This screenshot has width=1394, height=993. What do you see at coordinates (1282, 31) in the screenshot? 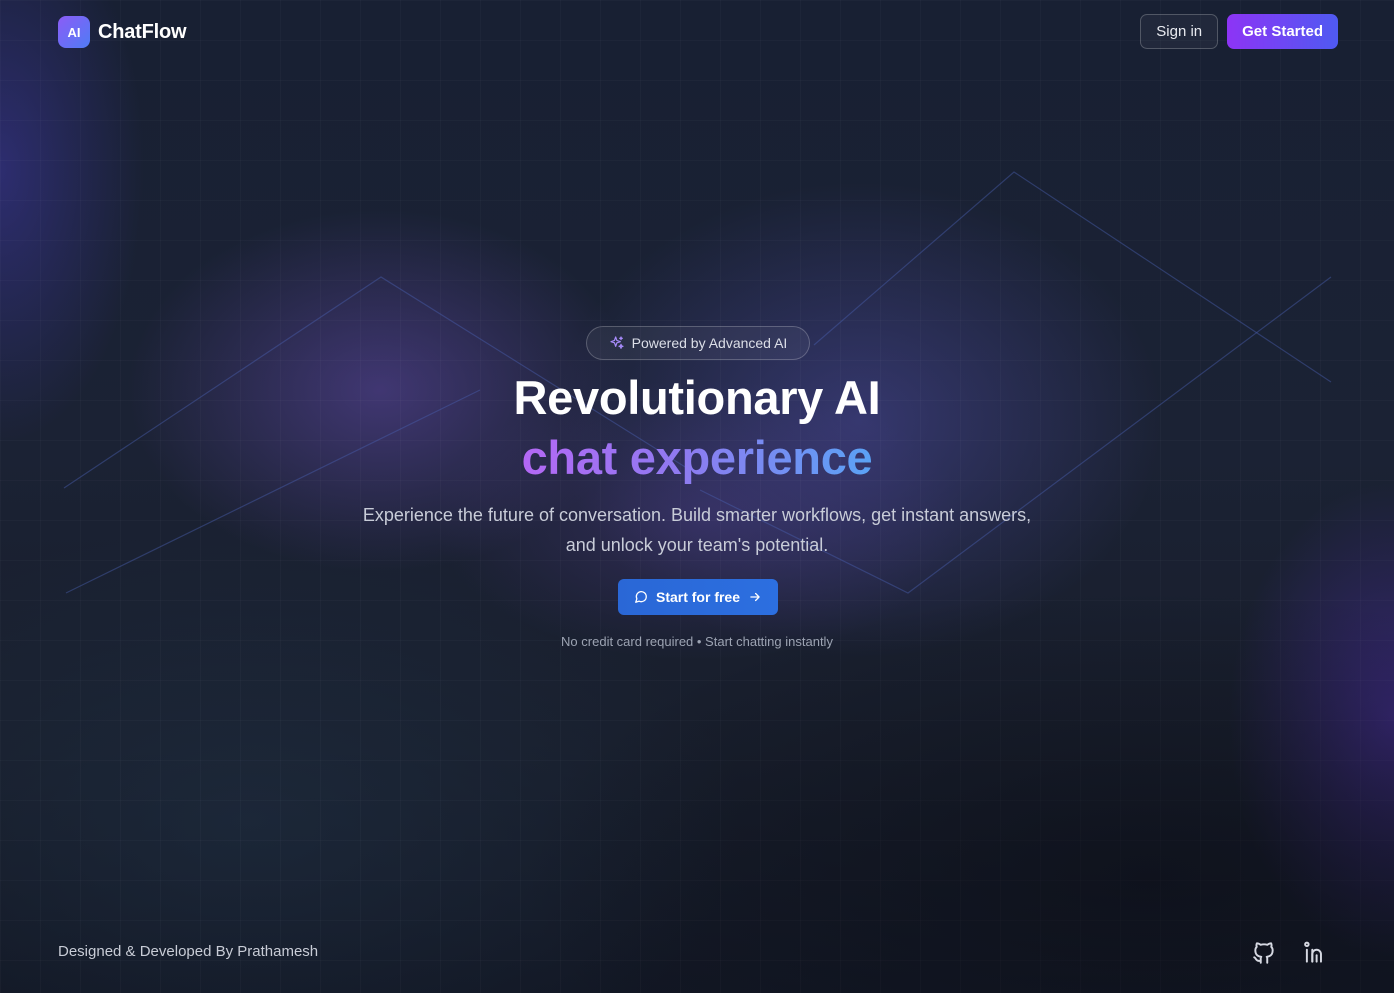
I see `get-started-button: Get Started` at bounding box center [1282, 31].